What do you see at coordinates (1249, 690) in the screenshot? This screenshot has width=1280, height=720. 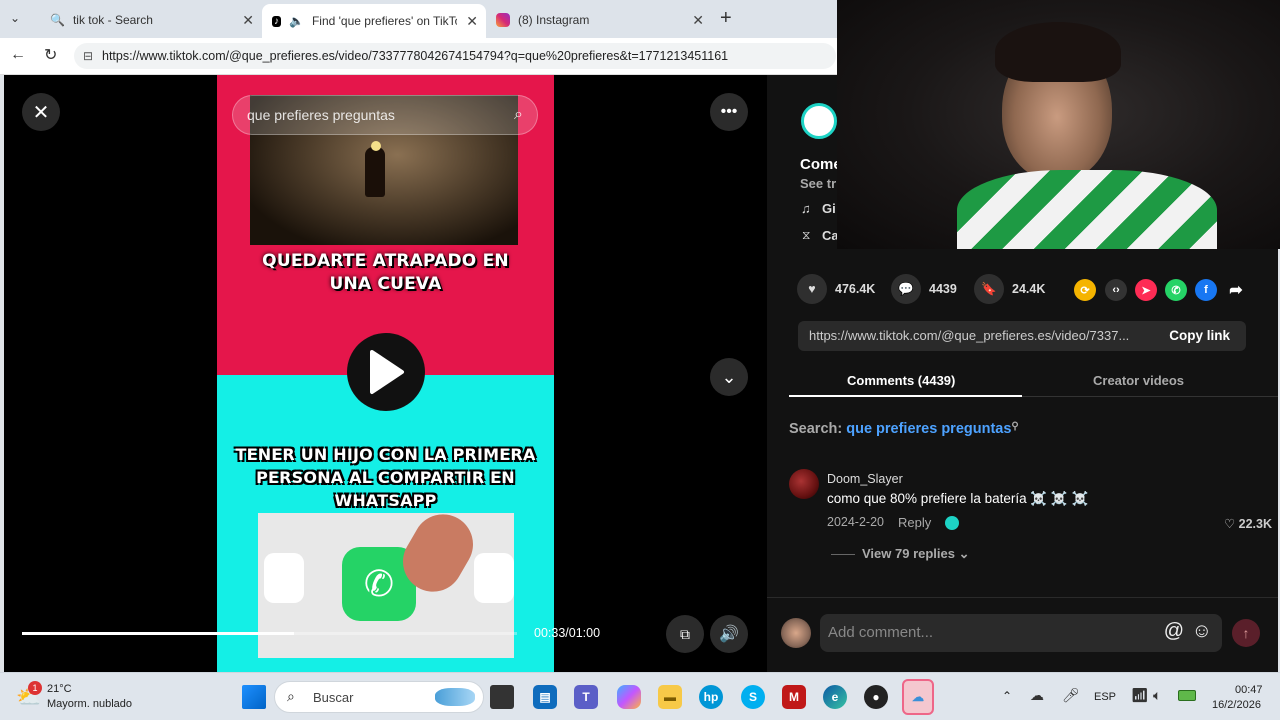 I see `clock-time: 00:47` at bounding box center [1249, 690].